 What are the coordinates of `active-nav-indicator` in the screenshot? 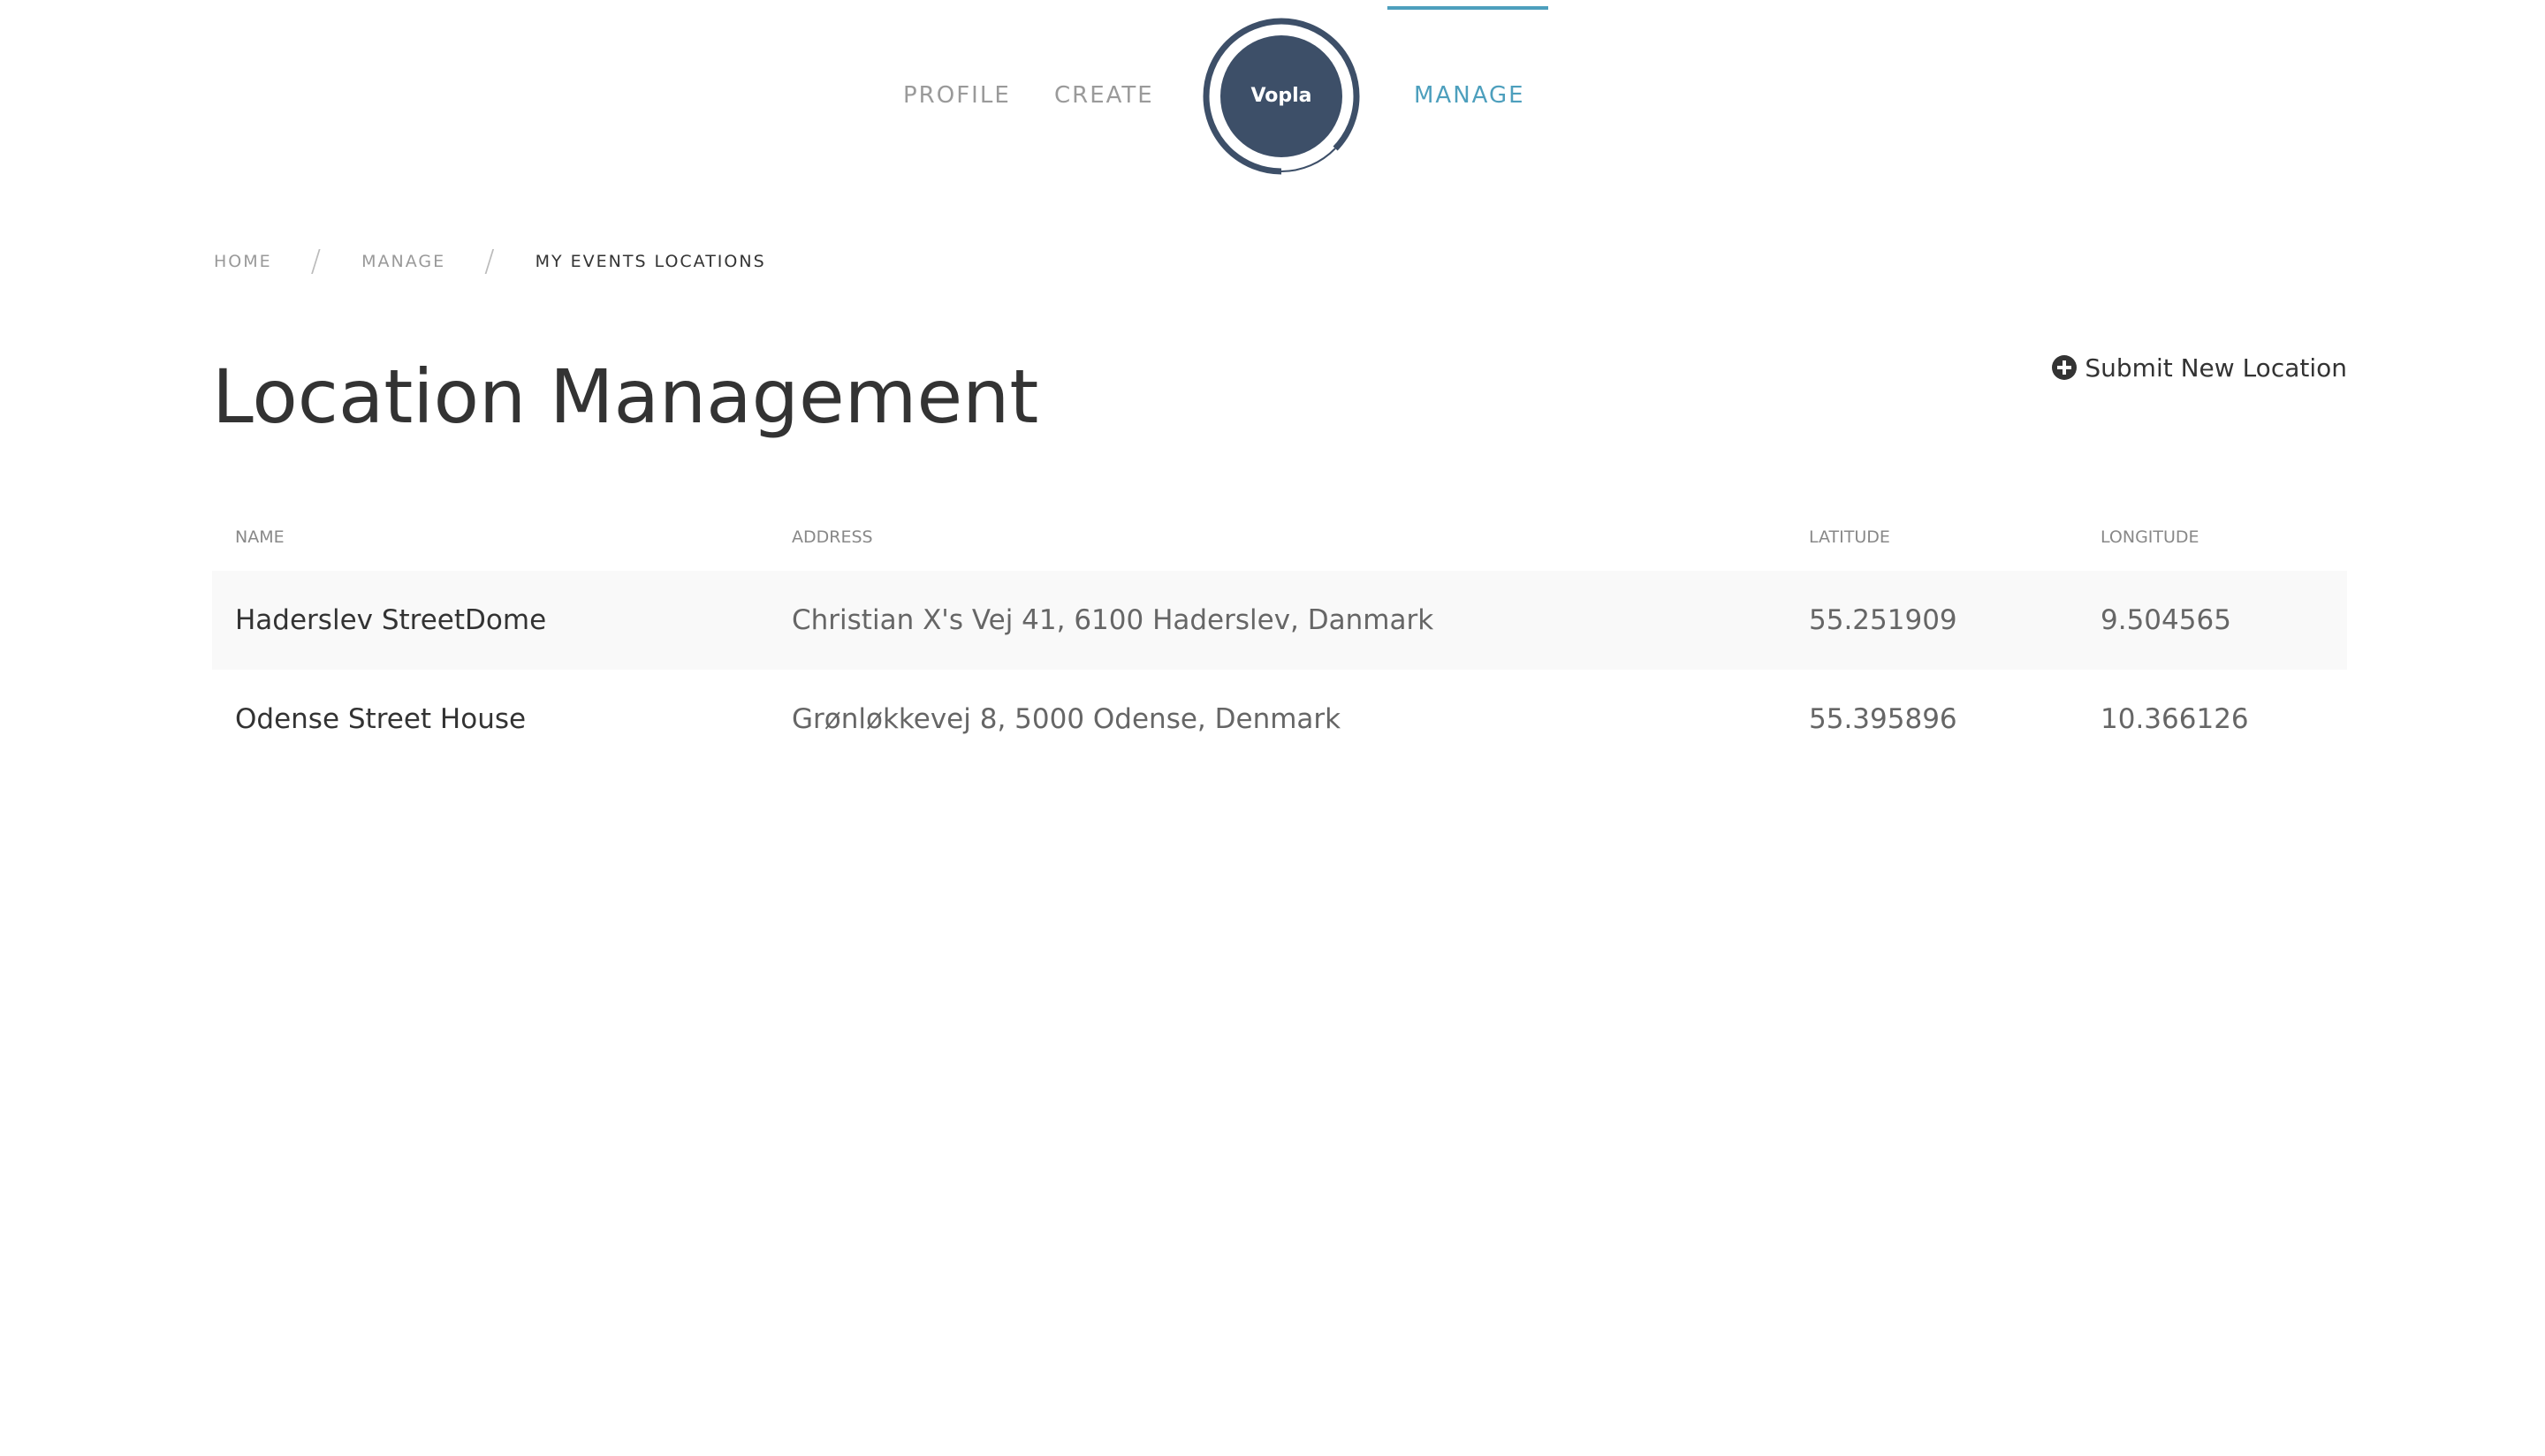 It's located at (1467, 8).